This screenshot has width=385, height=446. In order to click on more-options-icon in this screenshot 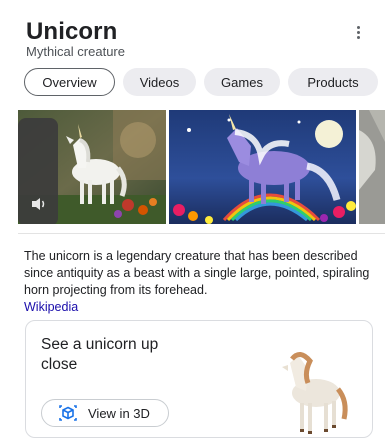, I will do `click(358, 32)`.